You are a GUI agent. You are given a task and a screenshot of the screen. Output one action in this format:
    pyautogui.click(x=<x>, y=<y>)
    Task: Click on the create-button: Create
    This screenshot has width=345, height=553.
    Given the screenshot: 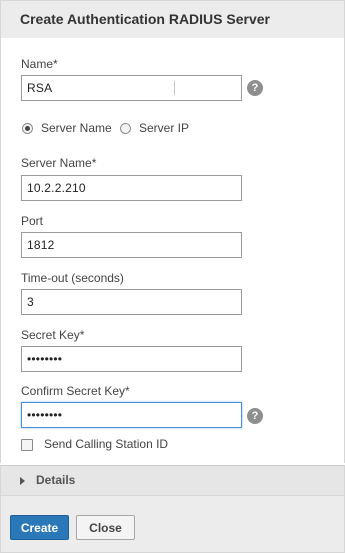 What is the action you would take?
    pyautogui.click(x=39, y=527)
    